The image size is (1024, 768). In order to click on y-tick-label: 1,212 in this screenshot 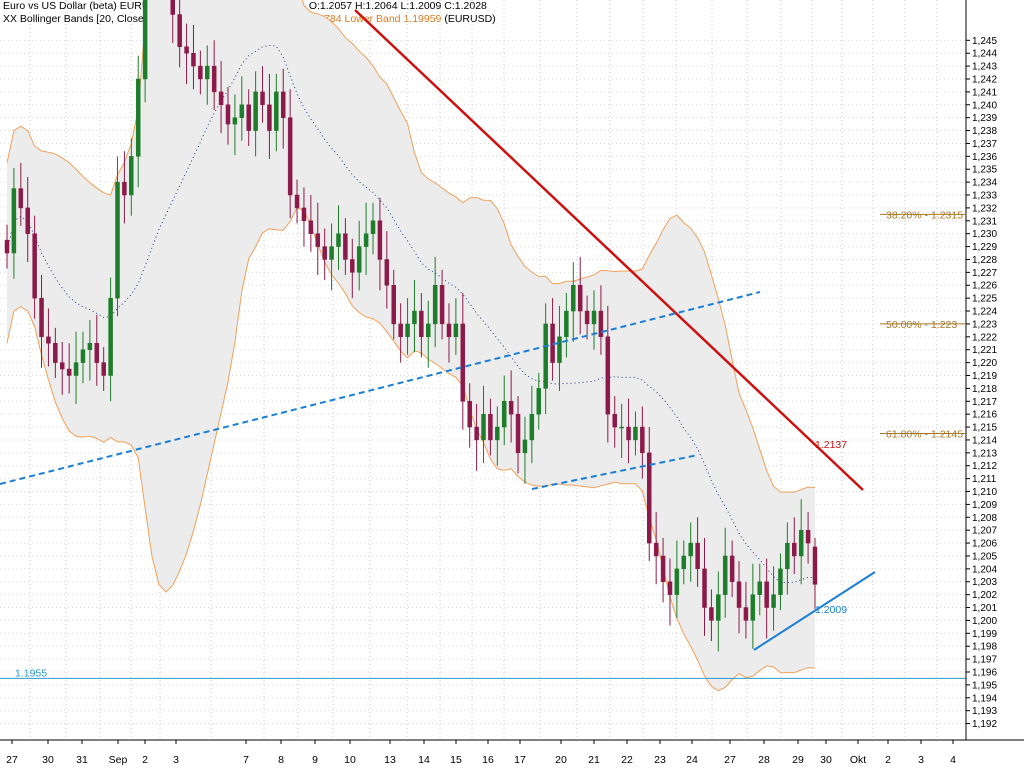, I will do `click(984, 466)`.